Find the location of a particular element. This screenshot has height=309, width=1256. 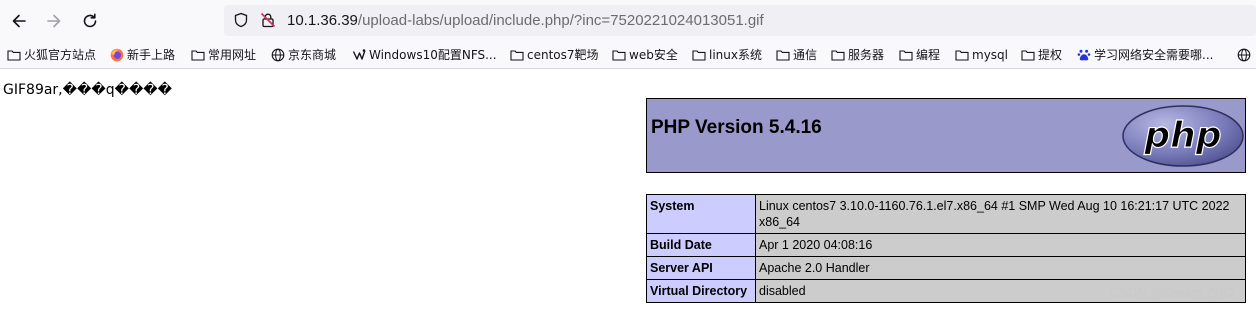

watermark: CSDN @Dream ZHO is located at coordinates (1172, 292).